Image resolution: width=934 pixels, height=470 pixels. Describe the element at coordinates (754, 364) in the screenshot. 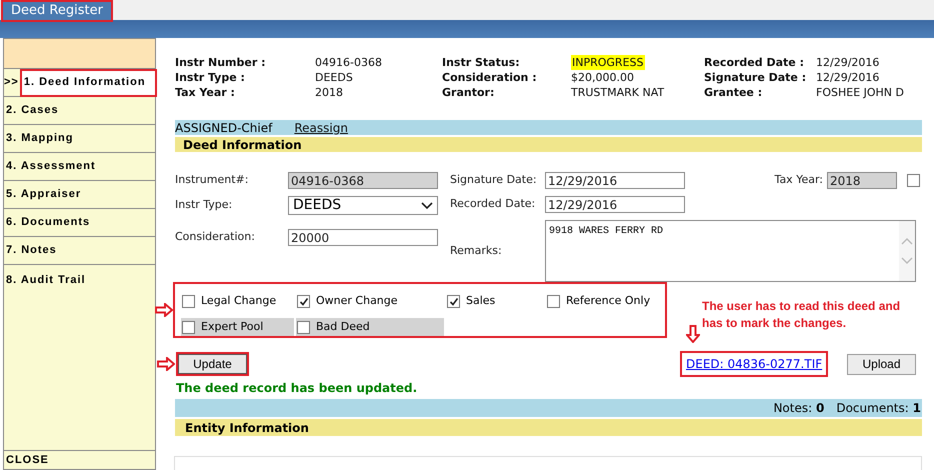

I see `deed-link: DEED: 04836-0277.TIF` at that location.